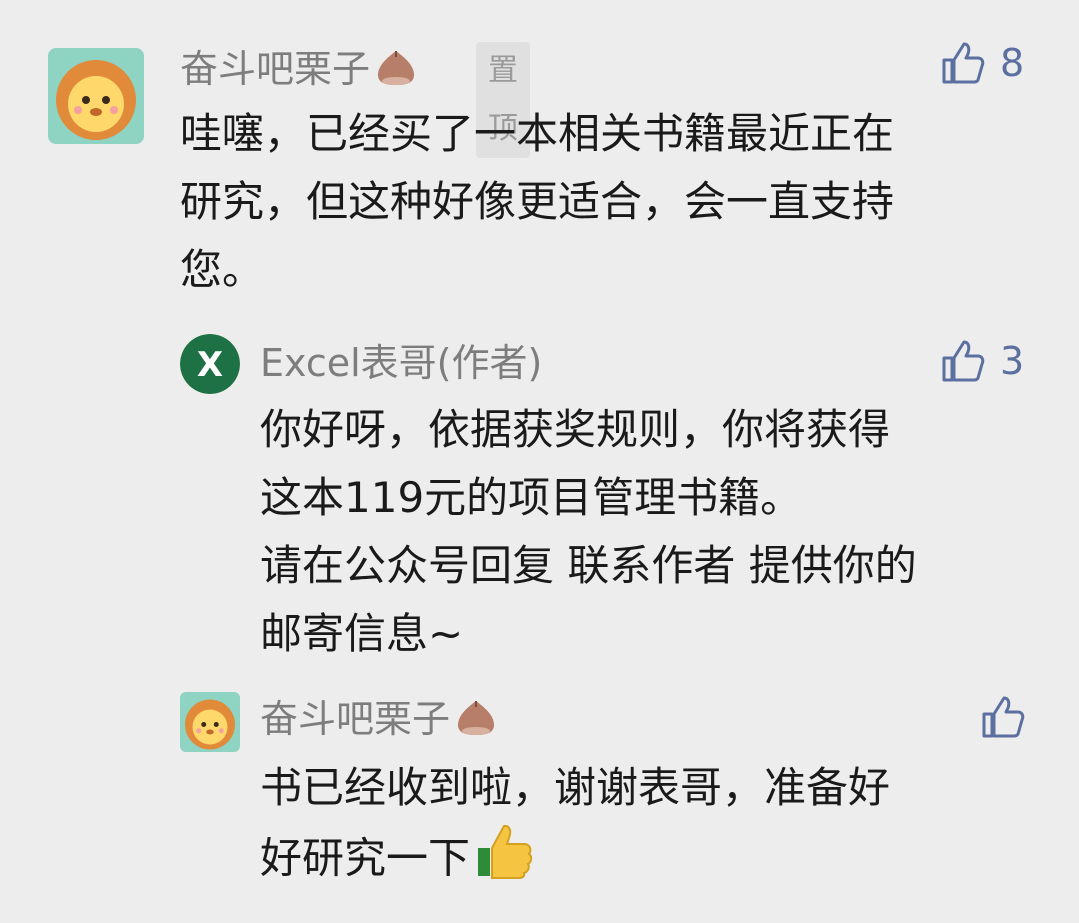 The image size is (1079, 923). Describe the element at coordinates (655, 861) in the screenshot. I see `comment-line: 好研究一下` at that location.